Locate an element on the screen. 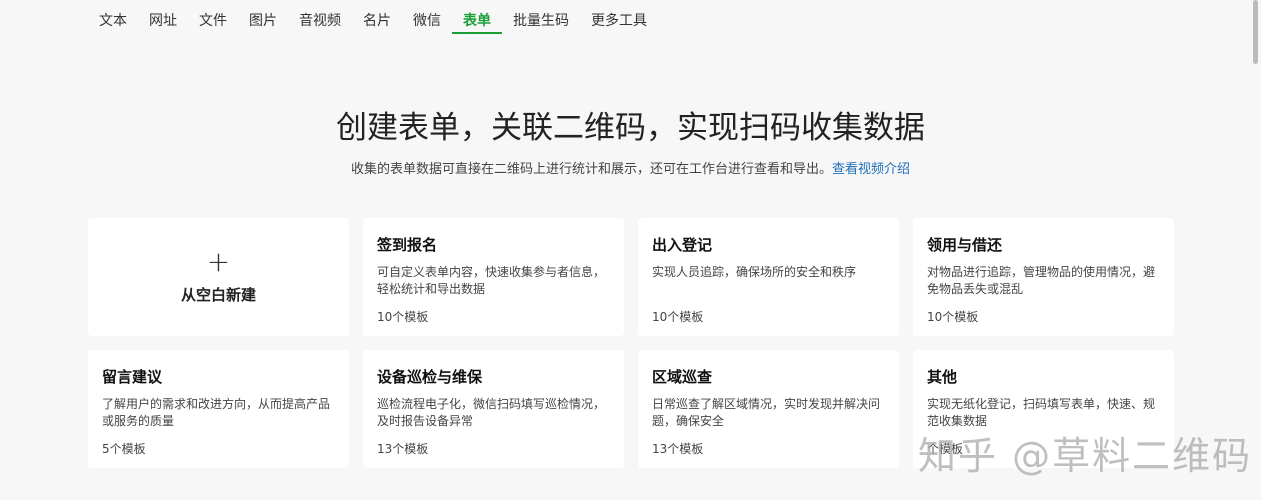 Image resolution: width=1261 pixels, height=500 pixels. card-title: 其他 is located at coordinates (942, 377).